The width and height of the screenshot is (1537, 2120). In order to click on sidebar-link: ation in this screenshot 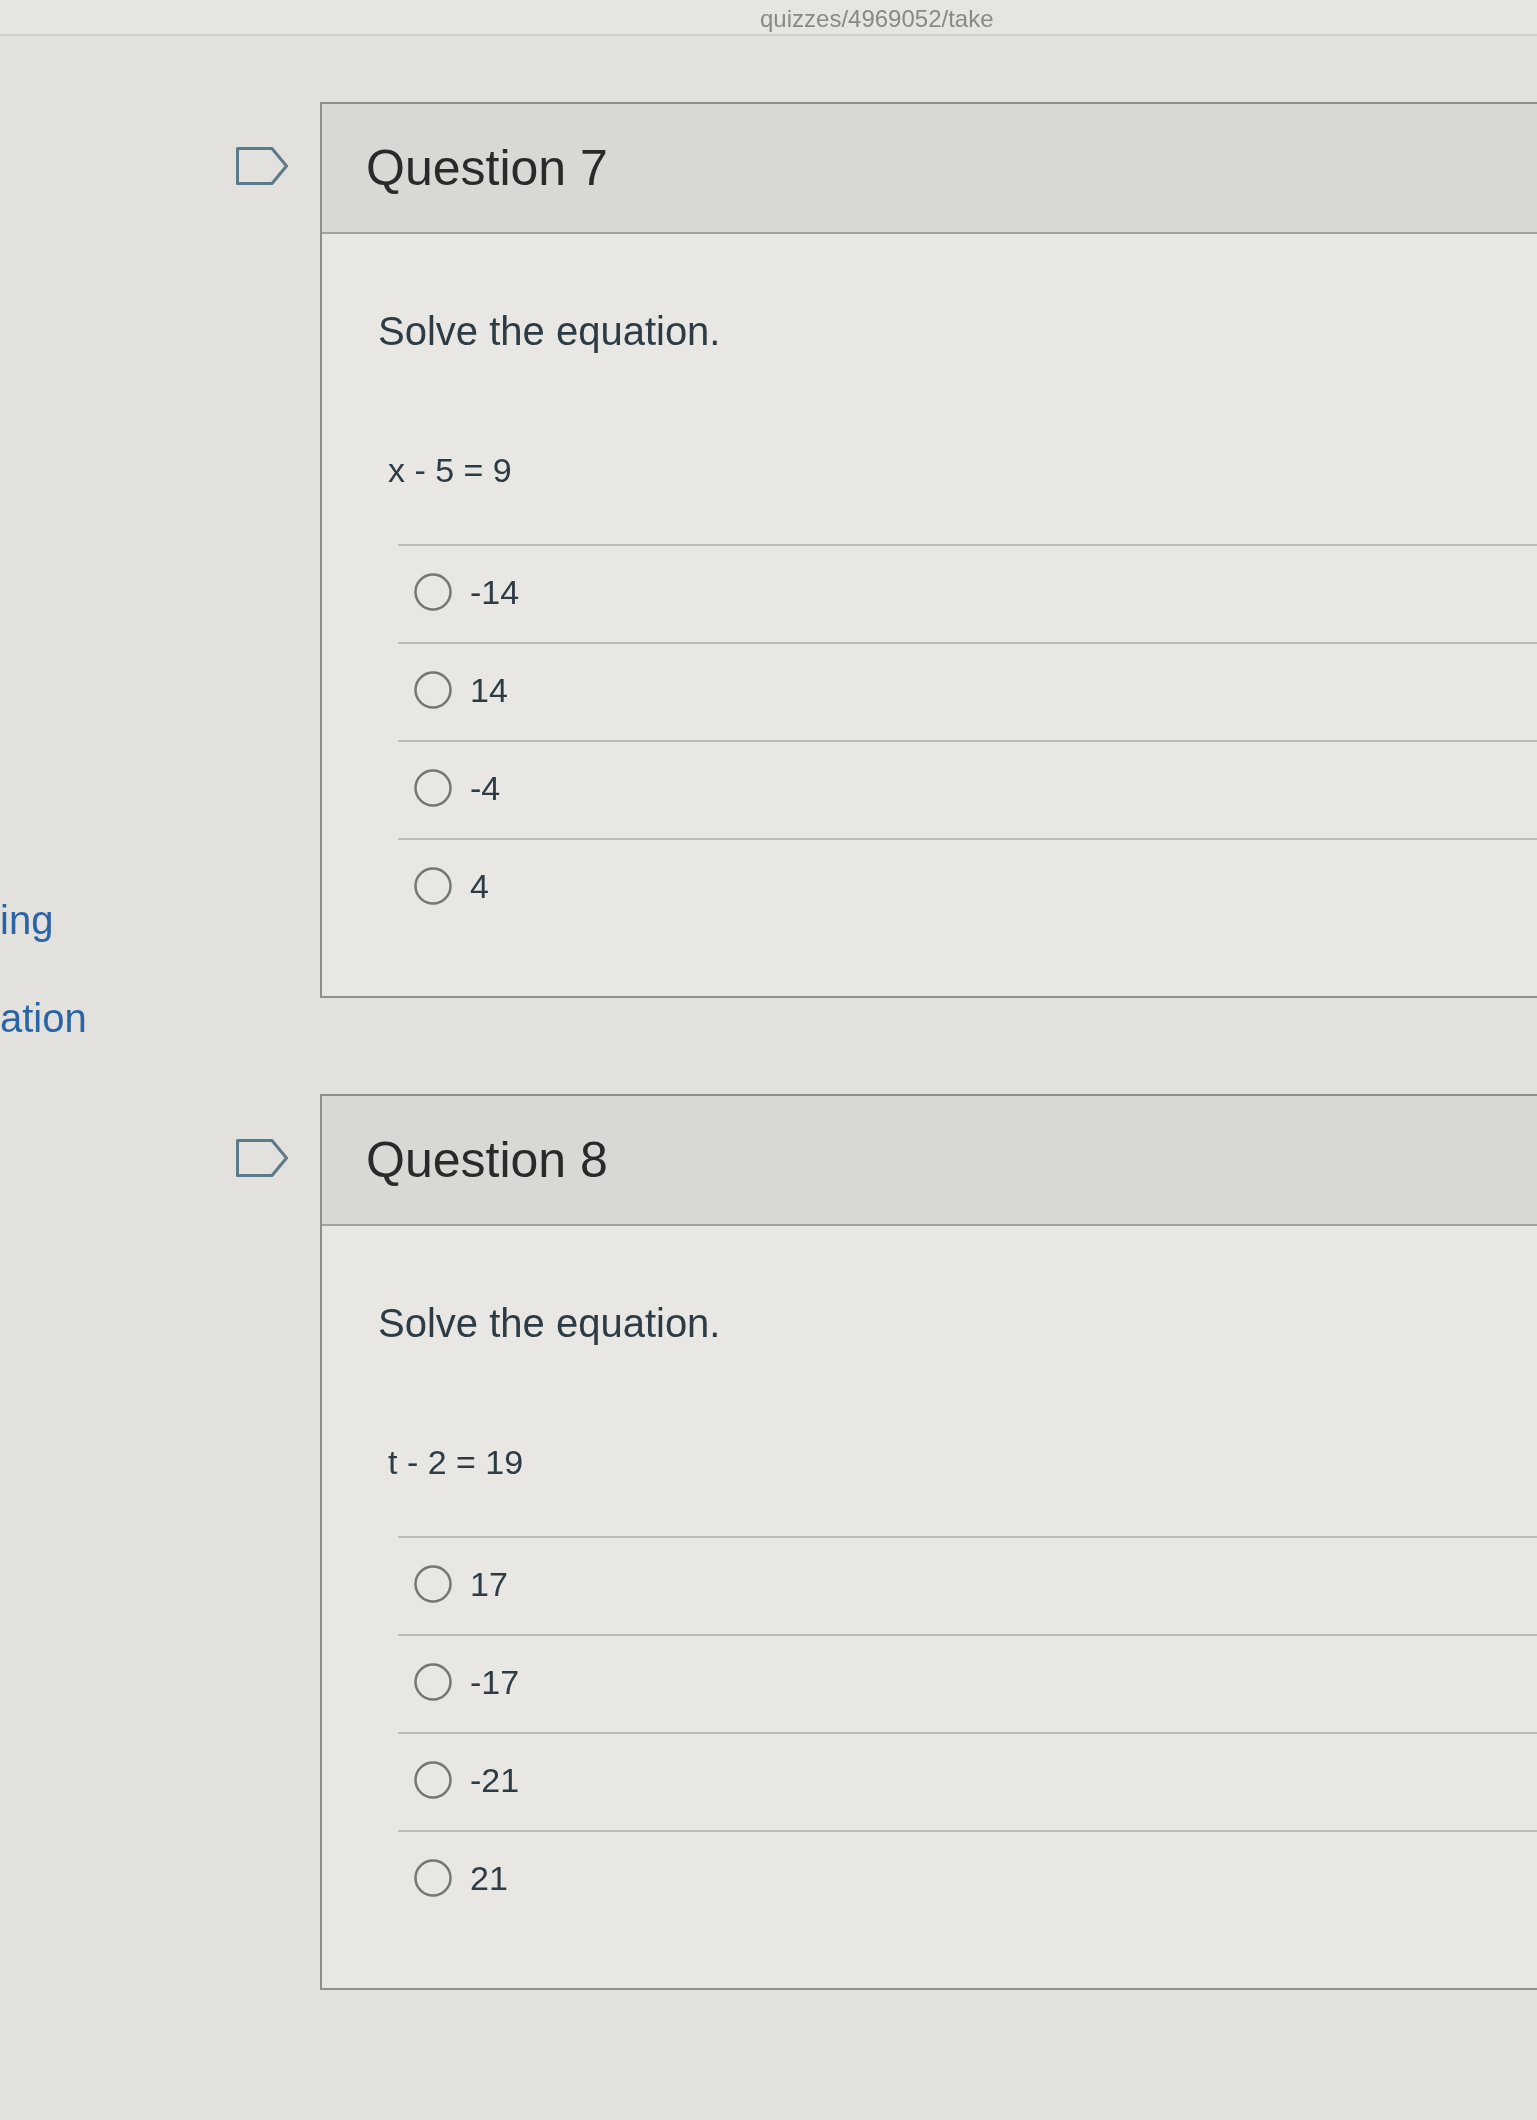, I will do `click(43, 1018)`.